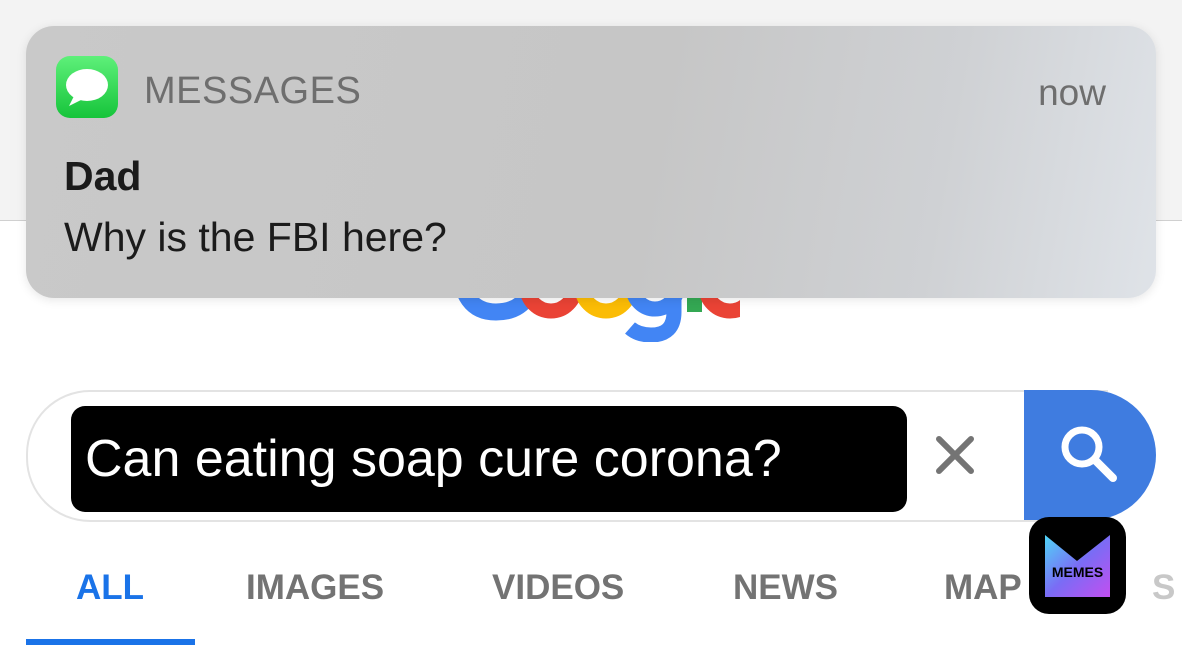 This screenshot has width=1182, height=661. I want to click on magnifier-icon, so click(1089, 454).